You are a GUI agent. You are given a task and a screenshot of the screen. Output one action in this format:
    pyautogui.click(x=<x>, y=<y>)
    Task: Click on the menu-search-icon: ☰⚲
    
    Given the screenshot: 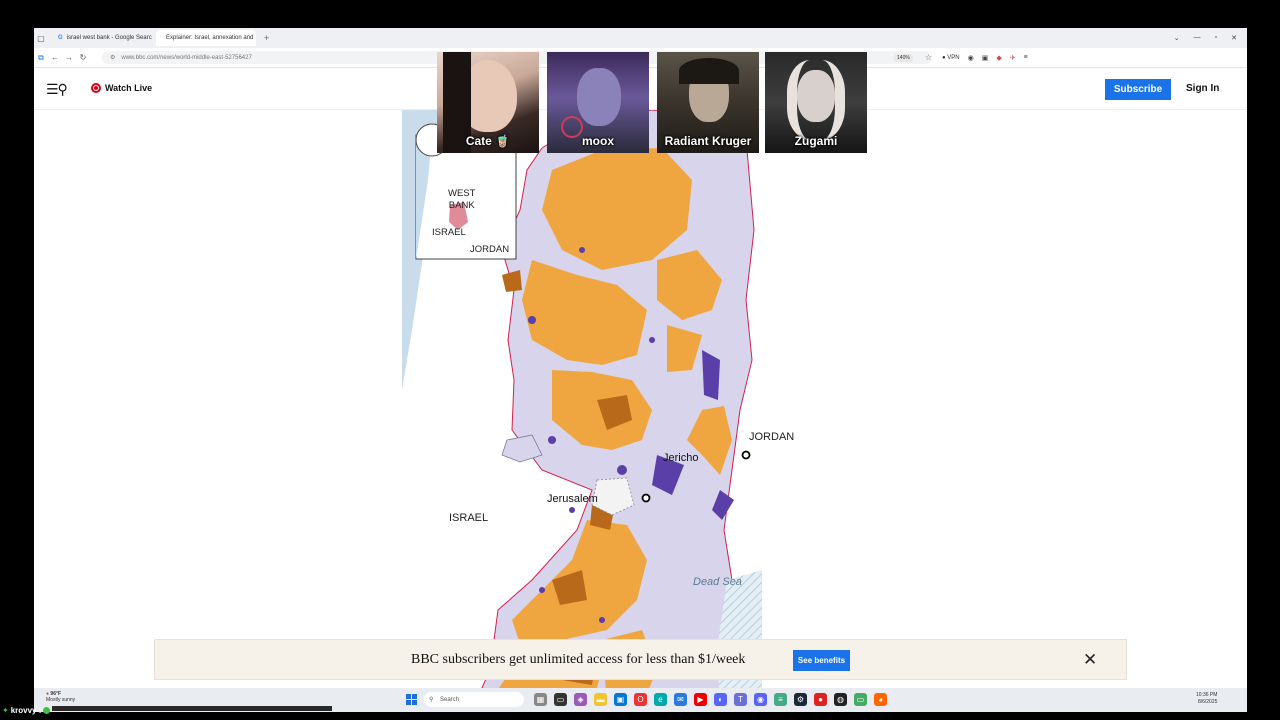 What is the action you would take?
    pyautogui.click(x=57, y=89)
    